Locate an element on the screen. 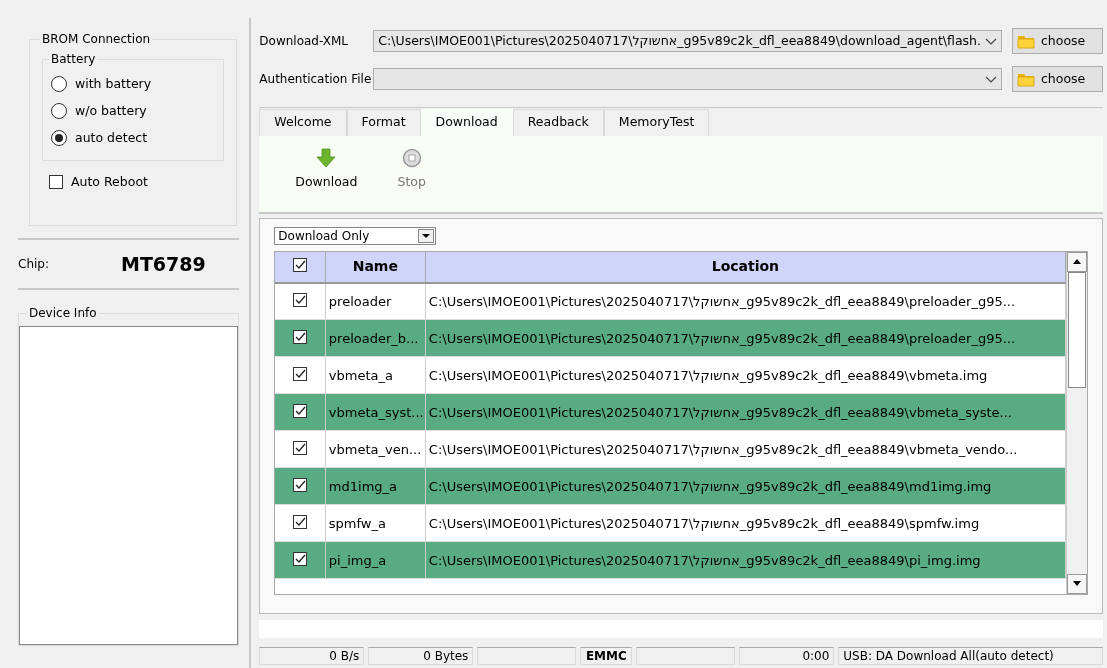 The width and height of the screenshot is (1107, 668). radio-option: with battery is located at coordinates (133, 84).